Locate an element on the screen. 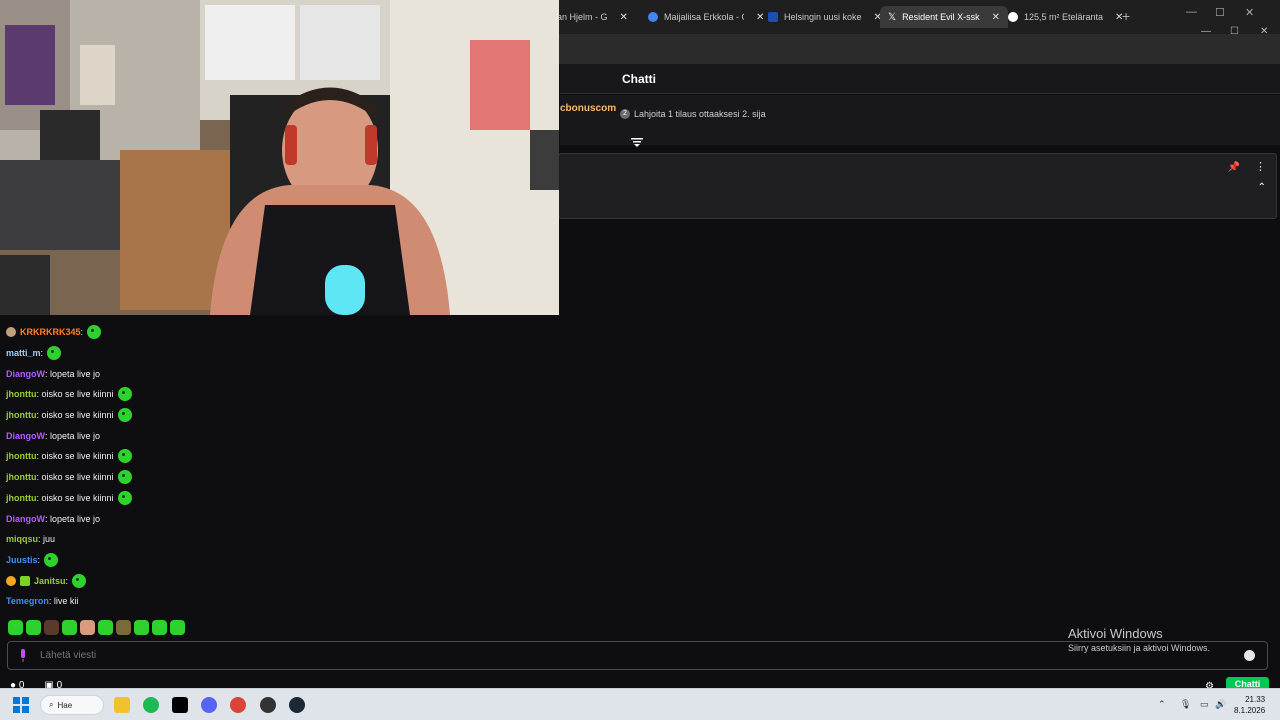 The width and height of the screenshot is (1280, 720). taskbar-clock: 21.33 8.1.2026 is located at coordinates (1249, 705).